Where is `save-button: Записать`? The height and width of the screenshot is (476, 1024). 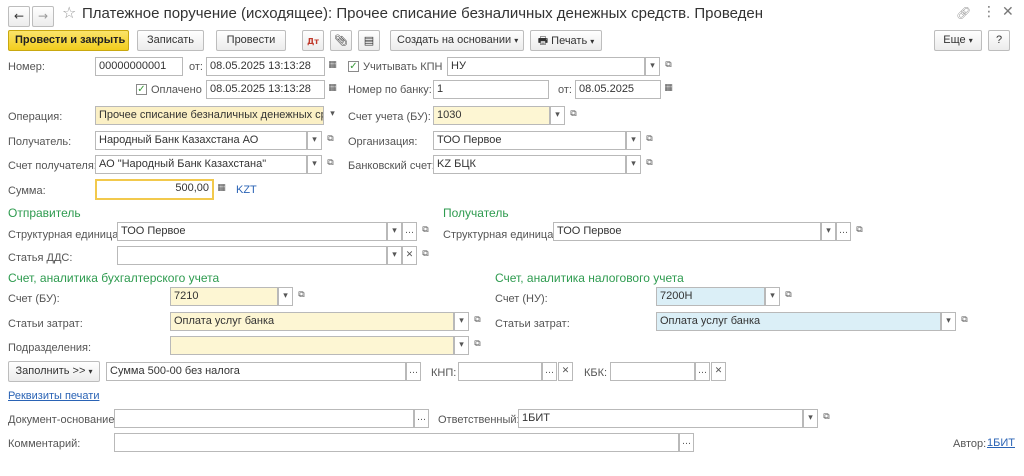
save-button: Записать is located at coordinates (170, 40).